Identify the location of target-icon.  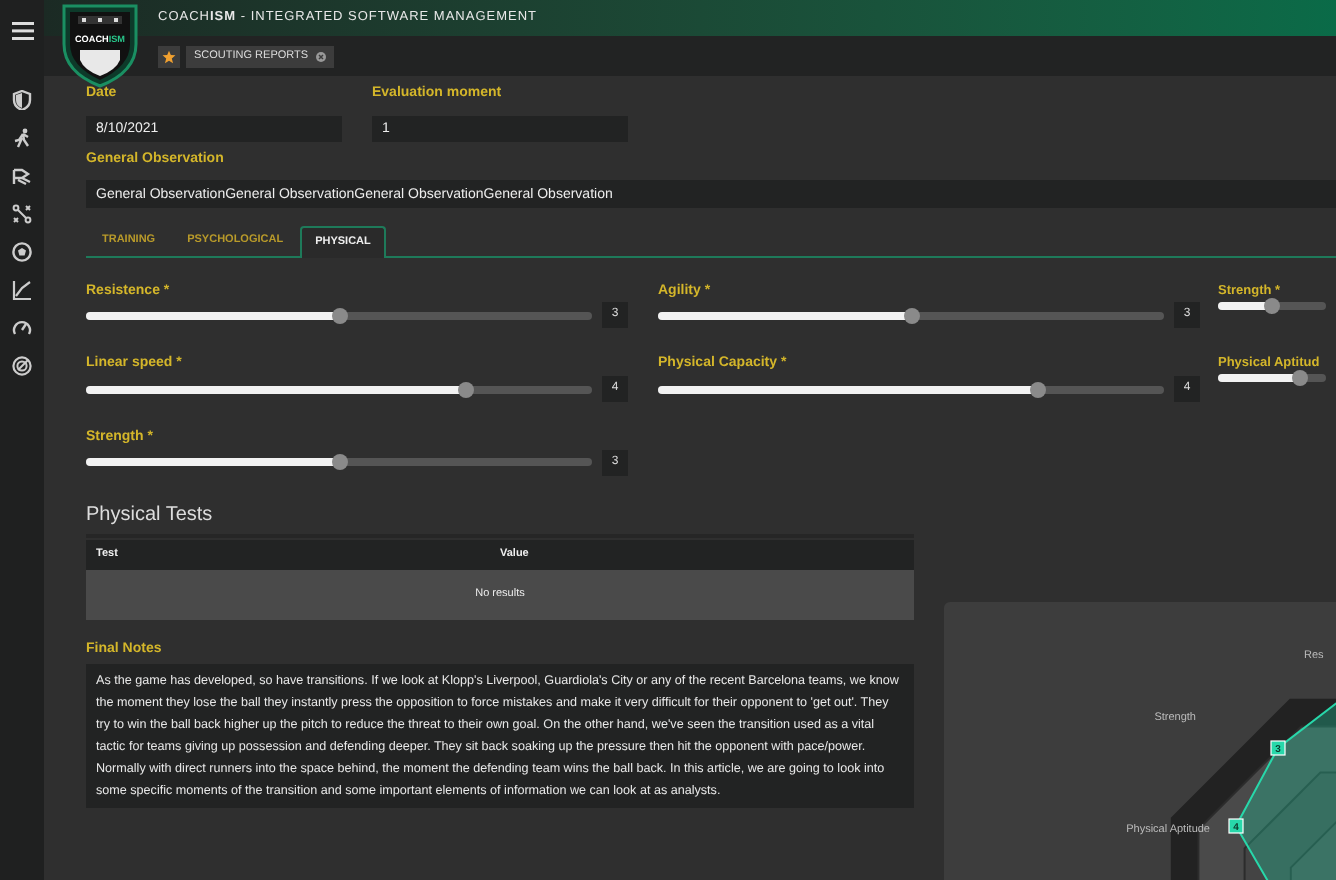
(22, 366).